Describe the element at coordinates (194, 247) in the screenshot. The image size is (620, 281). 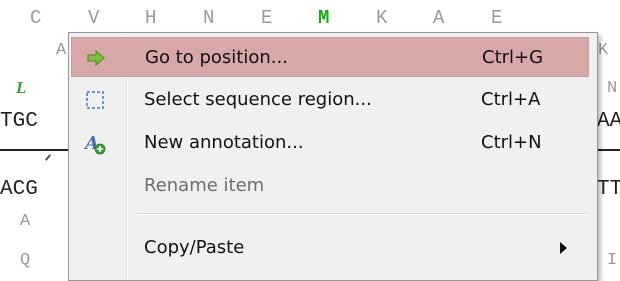
I see `menu-item-label: Copy/Paste` at that location.